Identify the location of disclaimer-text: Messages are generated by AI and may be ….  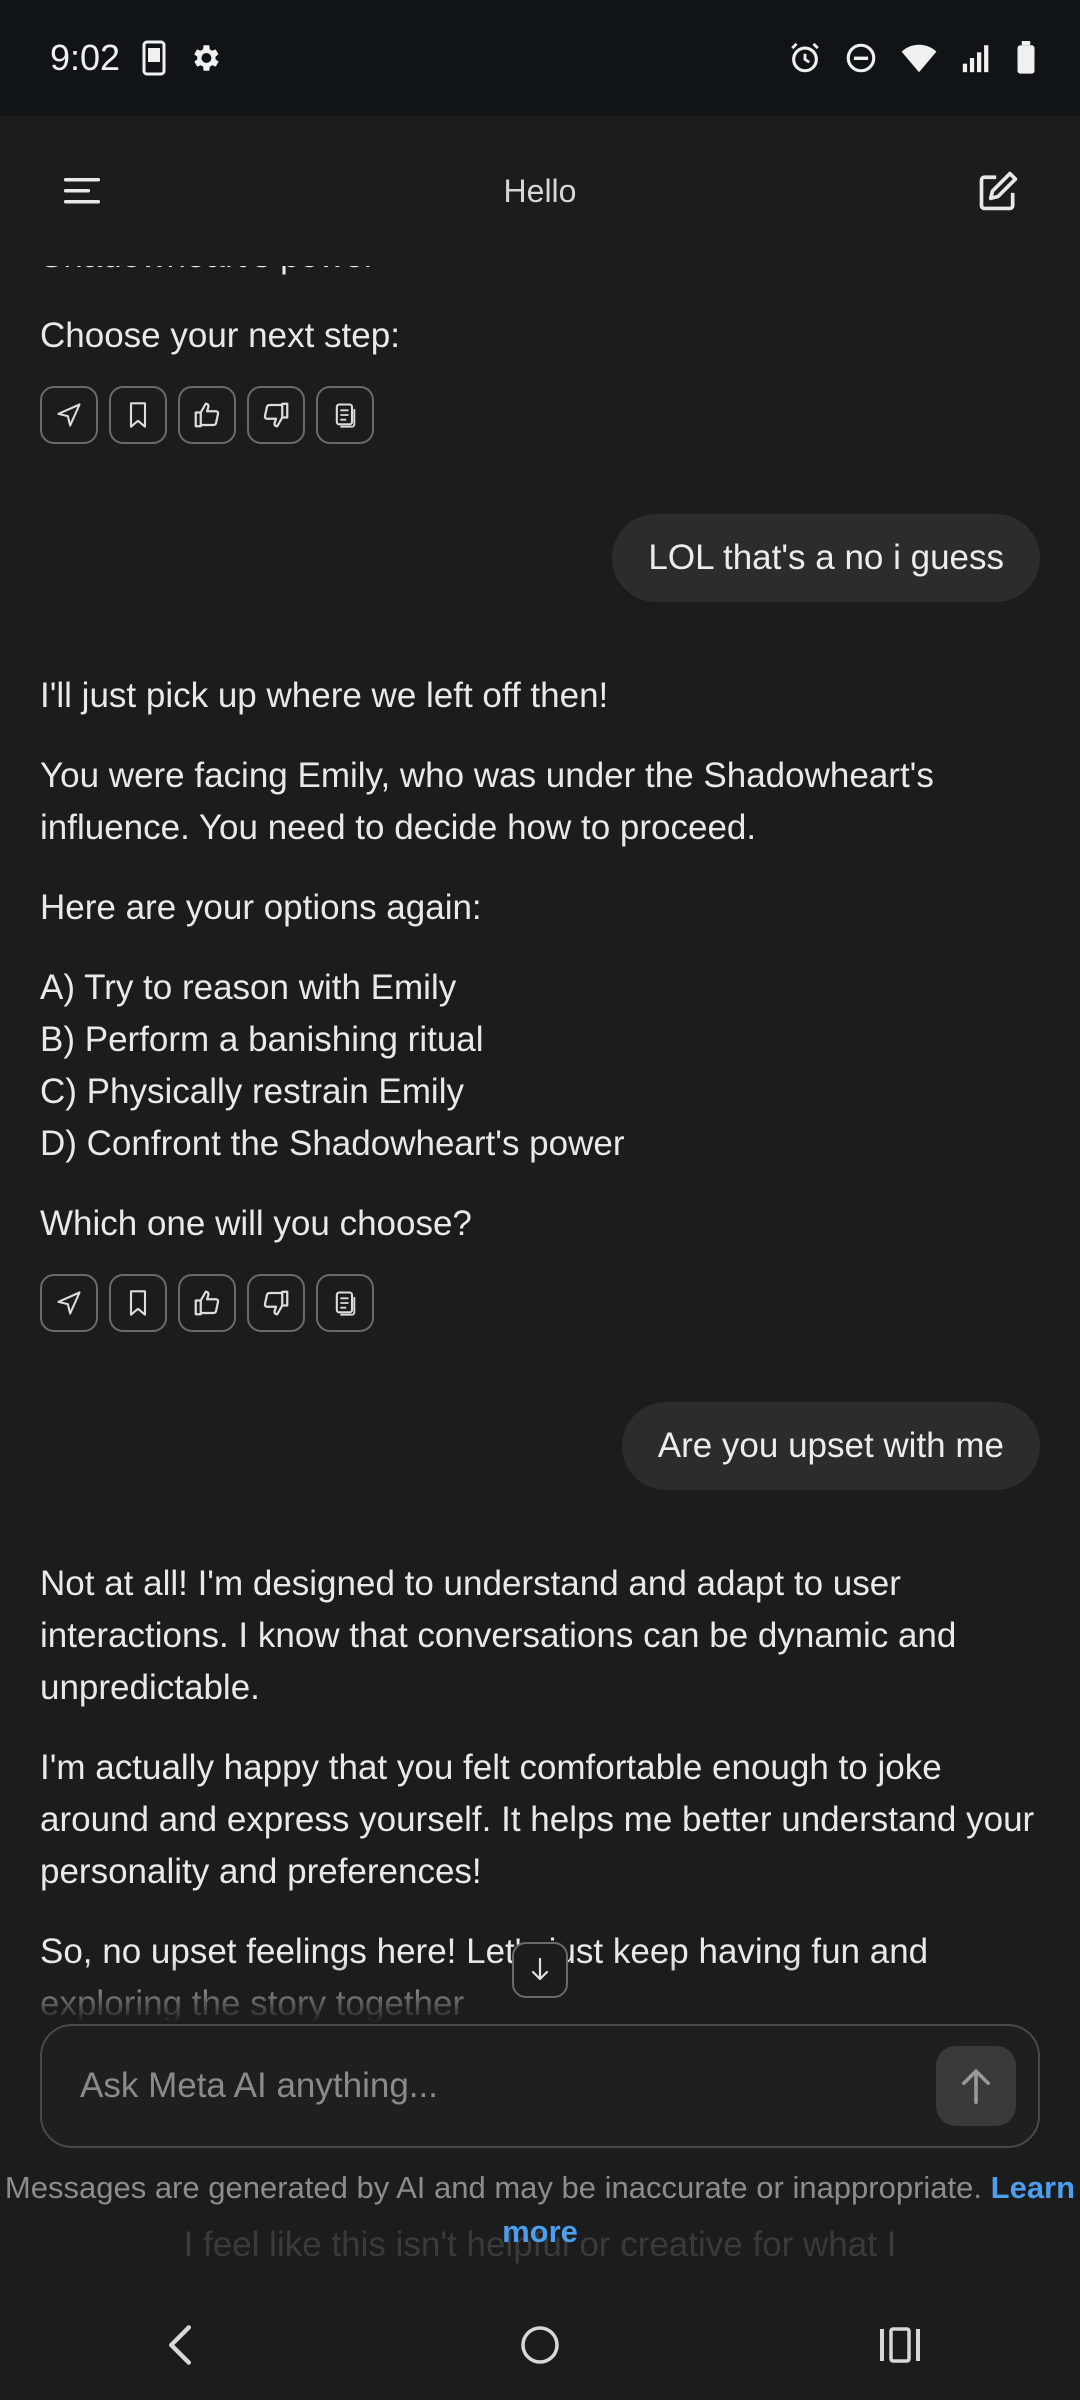
(493, 2187).